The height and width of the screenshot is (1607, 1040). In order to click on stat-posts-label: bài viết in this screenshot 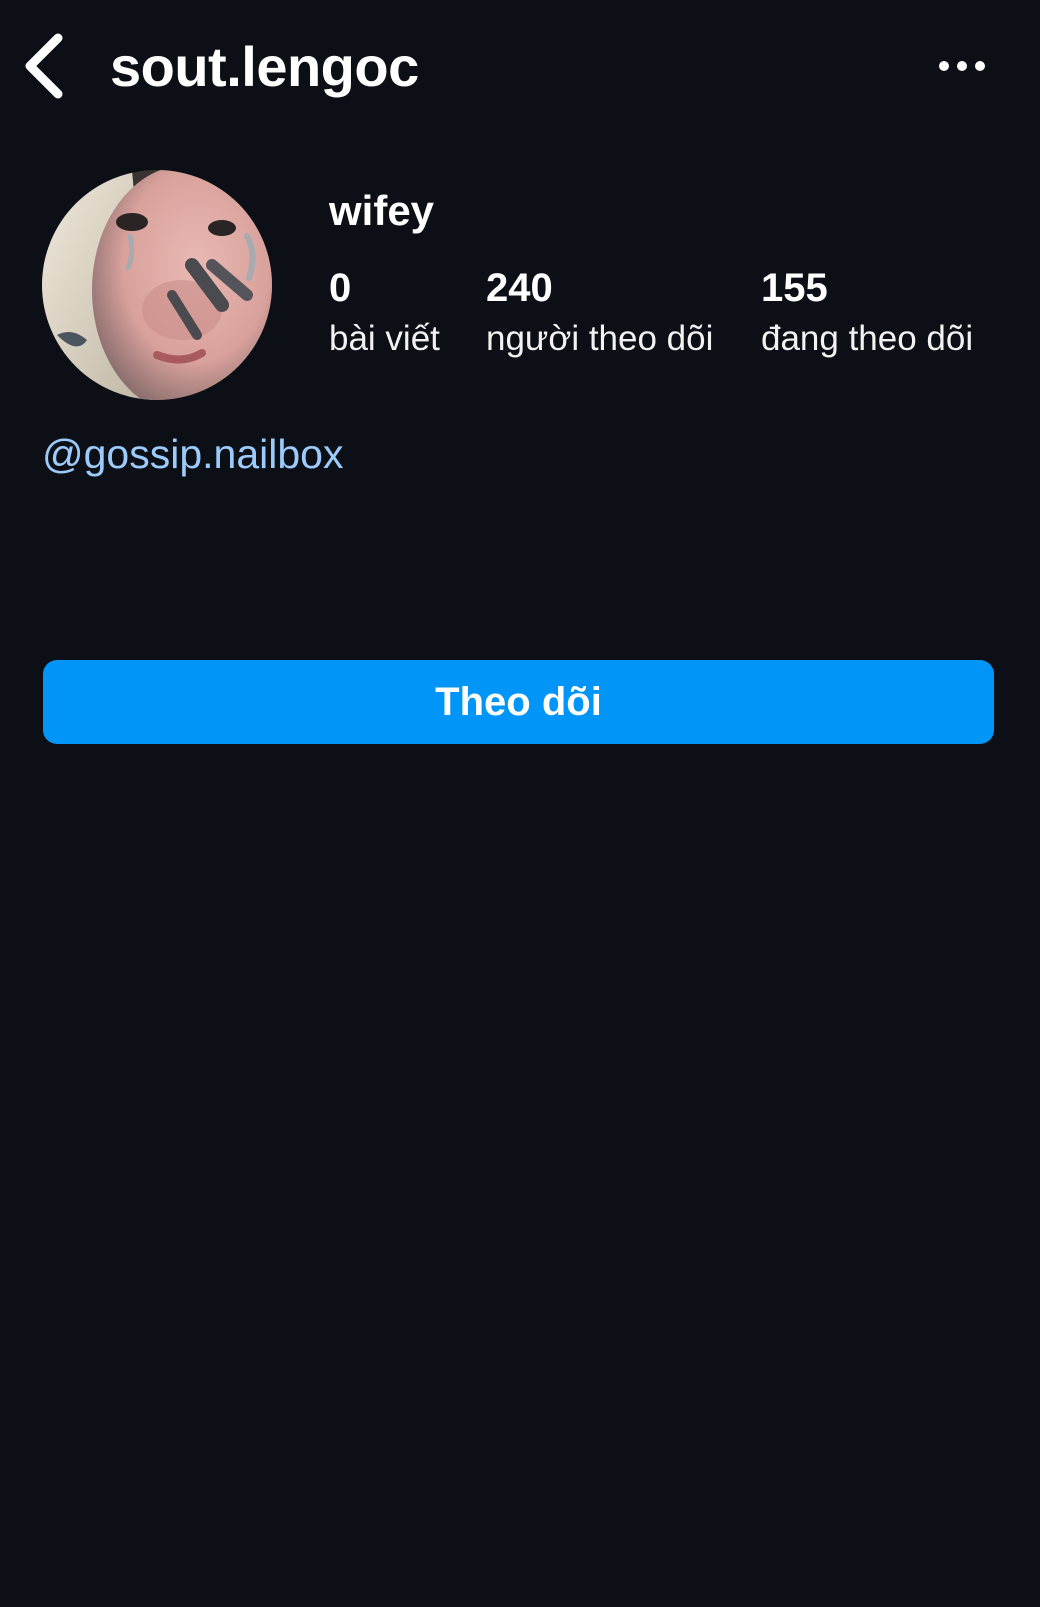, I will do `click(384, 338)`.